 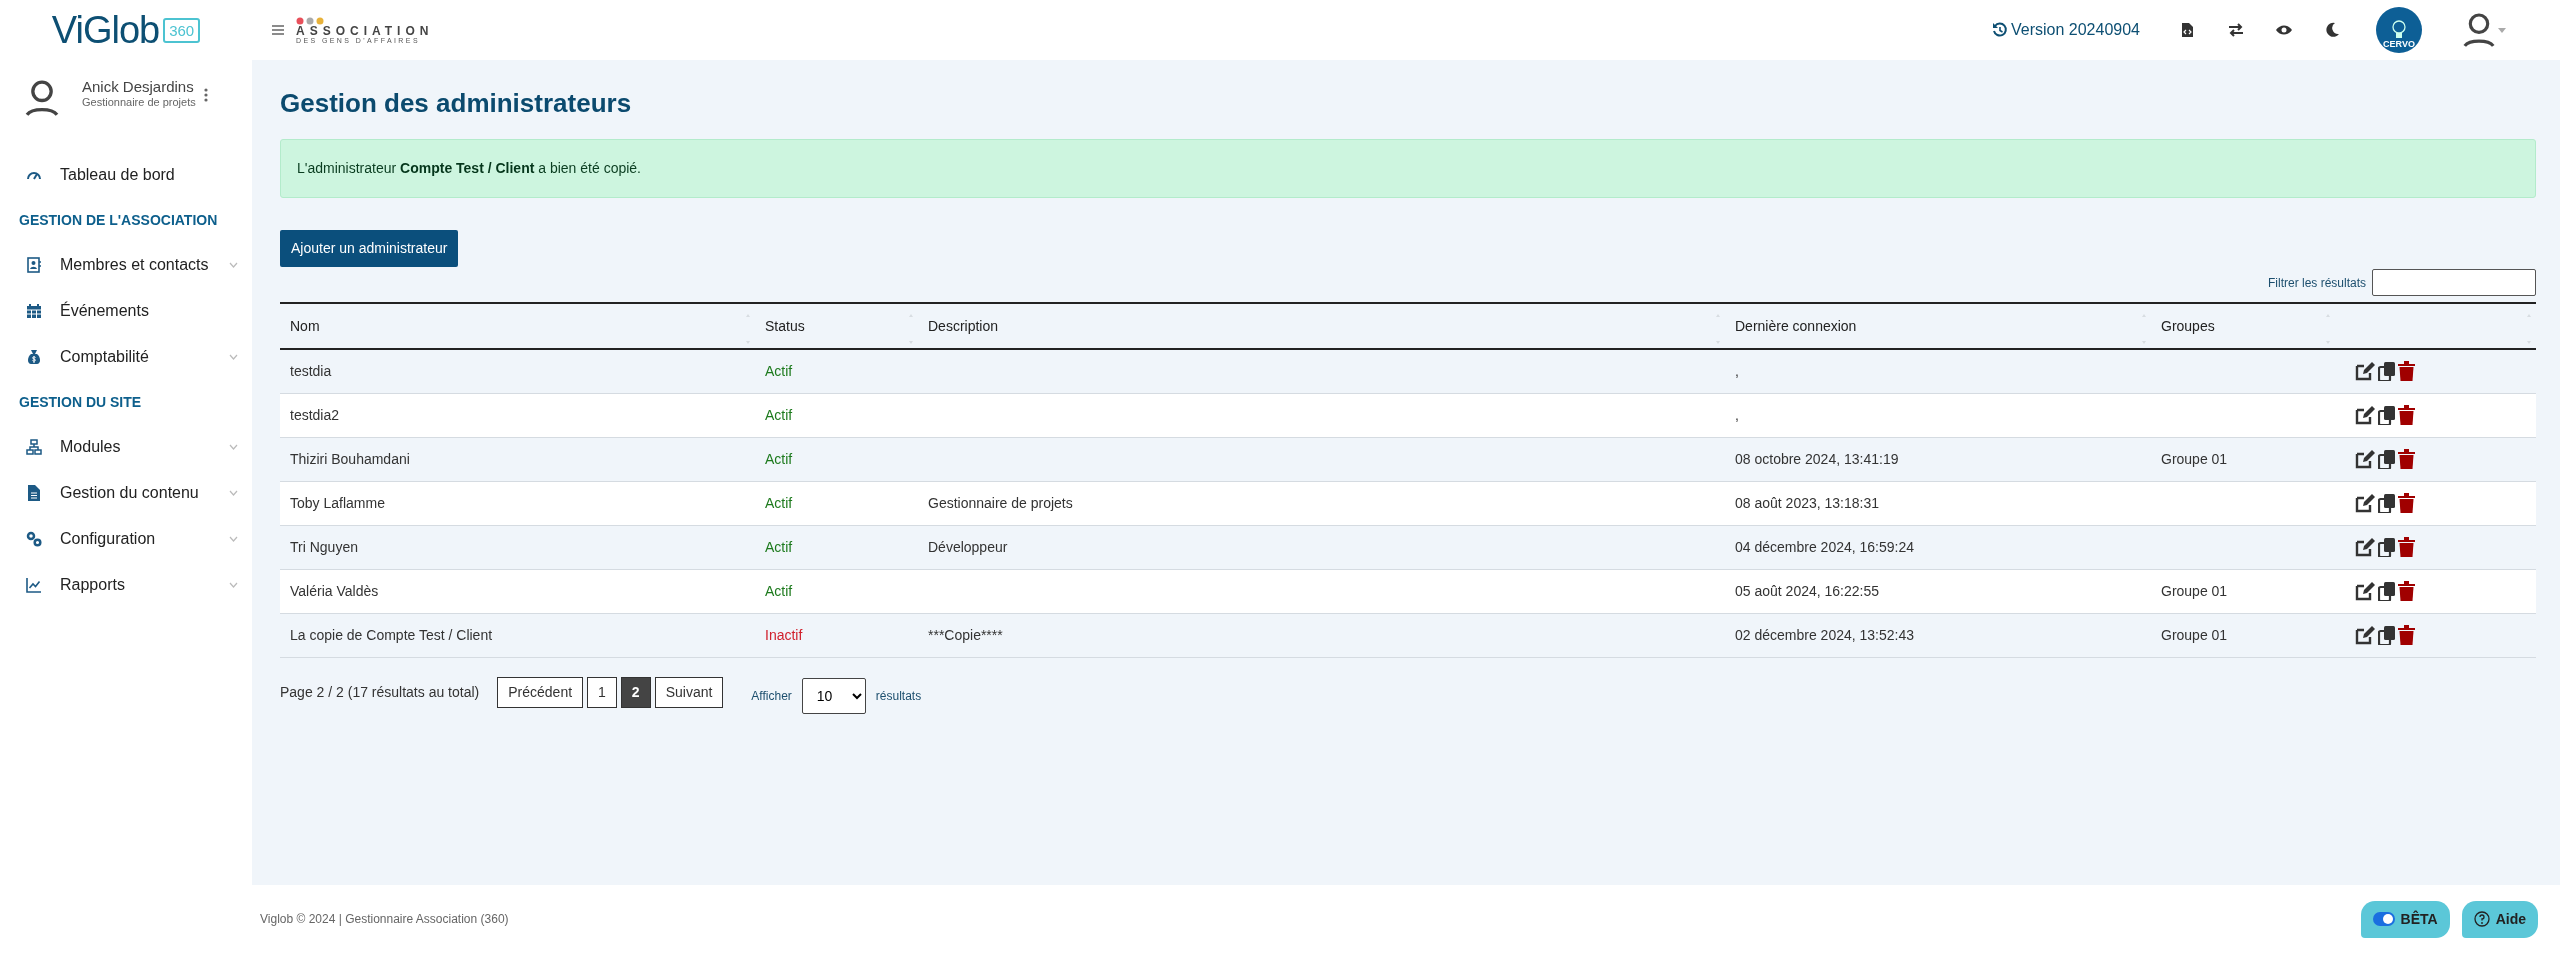 I want to click on logo-text: ViGlob, so click(x=105, y=30).